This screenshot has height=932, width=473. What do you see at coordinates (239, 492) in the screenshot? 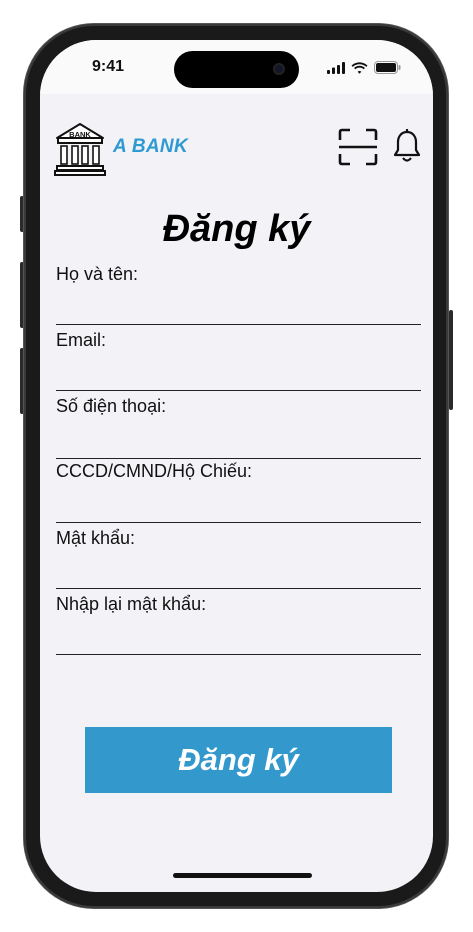
I see `id-document-field: CCCD/CMND/Hộ Chiếu:` at bounding box center [239, 492].